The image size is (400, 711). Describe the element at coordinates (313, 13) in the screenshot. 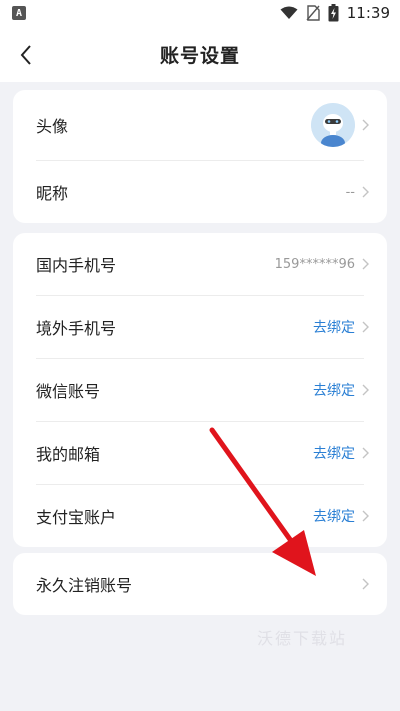

I see `no-sim-icon` at that location.